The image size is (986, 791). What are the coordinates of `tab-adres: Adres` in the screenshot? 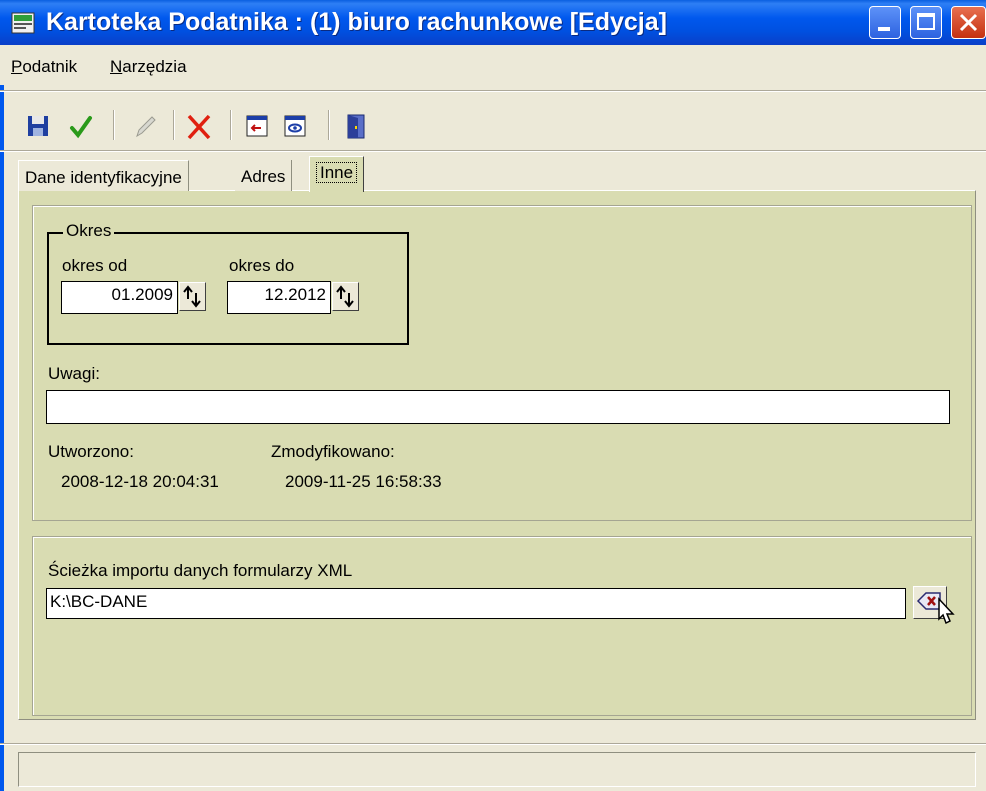 It's located at (264, 175).